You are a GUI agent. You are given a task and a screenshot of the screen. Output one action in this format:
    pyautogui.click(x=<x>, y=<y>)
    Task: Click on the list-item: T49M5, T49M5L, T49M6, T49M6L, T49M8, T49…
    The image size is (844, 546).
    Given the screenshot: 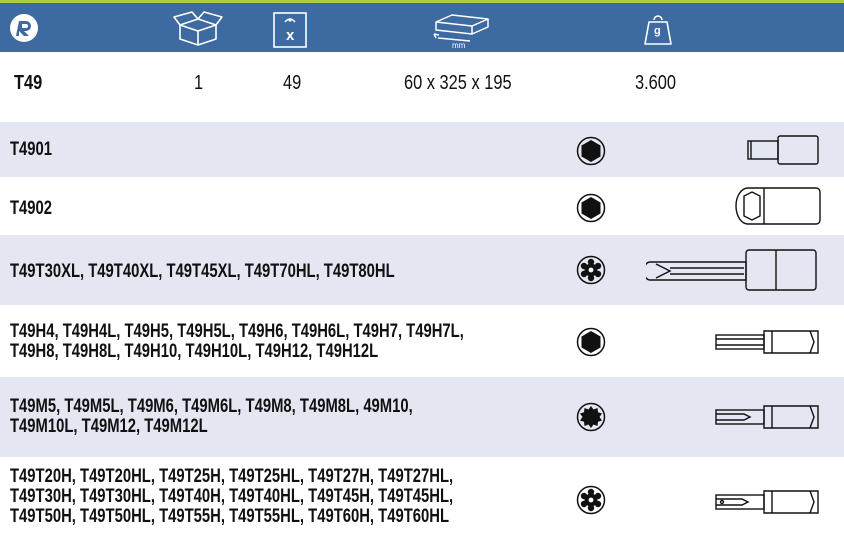 What is the action you would take?
    pyautogui.click(x=422, y=417)
    